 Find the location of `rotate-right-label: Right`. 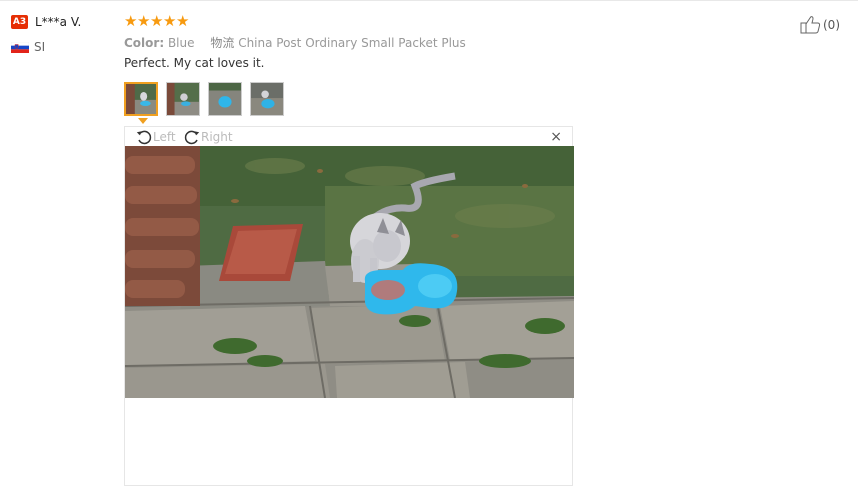

rotate-right-label: Right is located at coordinates (217, 137).